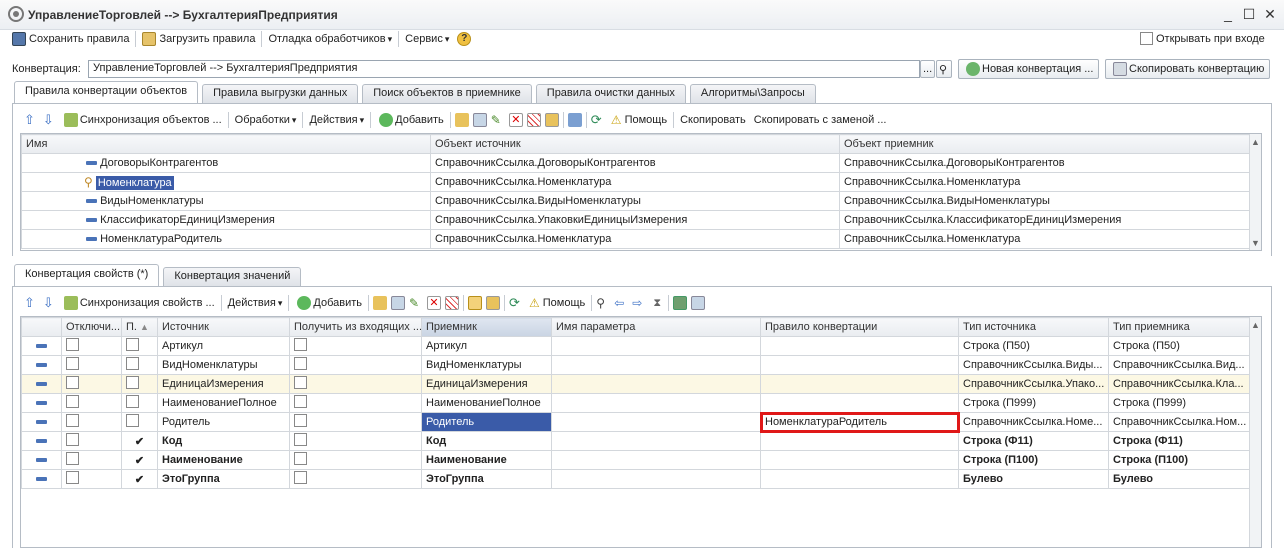 This screenshot has width=1284, height=548. What do you see at coordinates (1188, 69) in the screenshot?
I see `copy-conversion-button: Скопировать конвертацию` at bounding box center [1188, 69].